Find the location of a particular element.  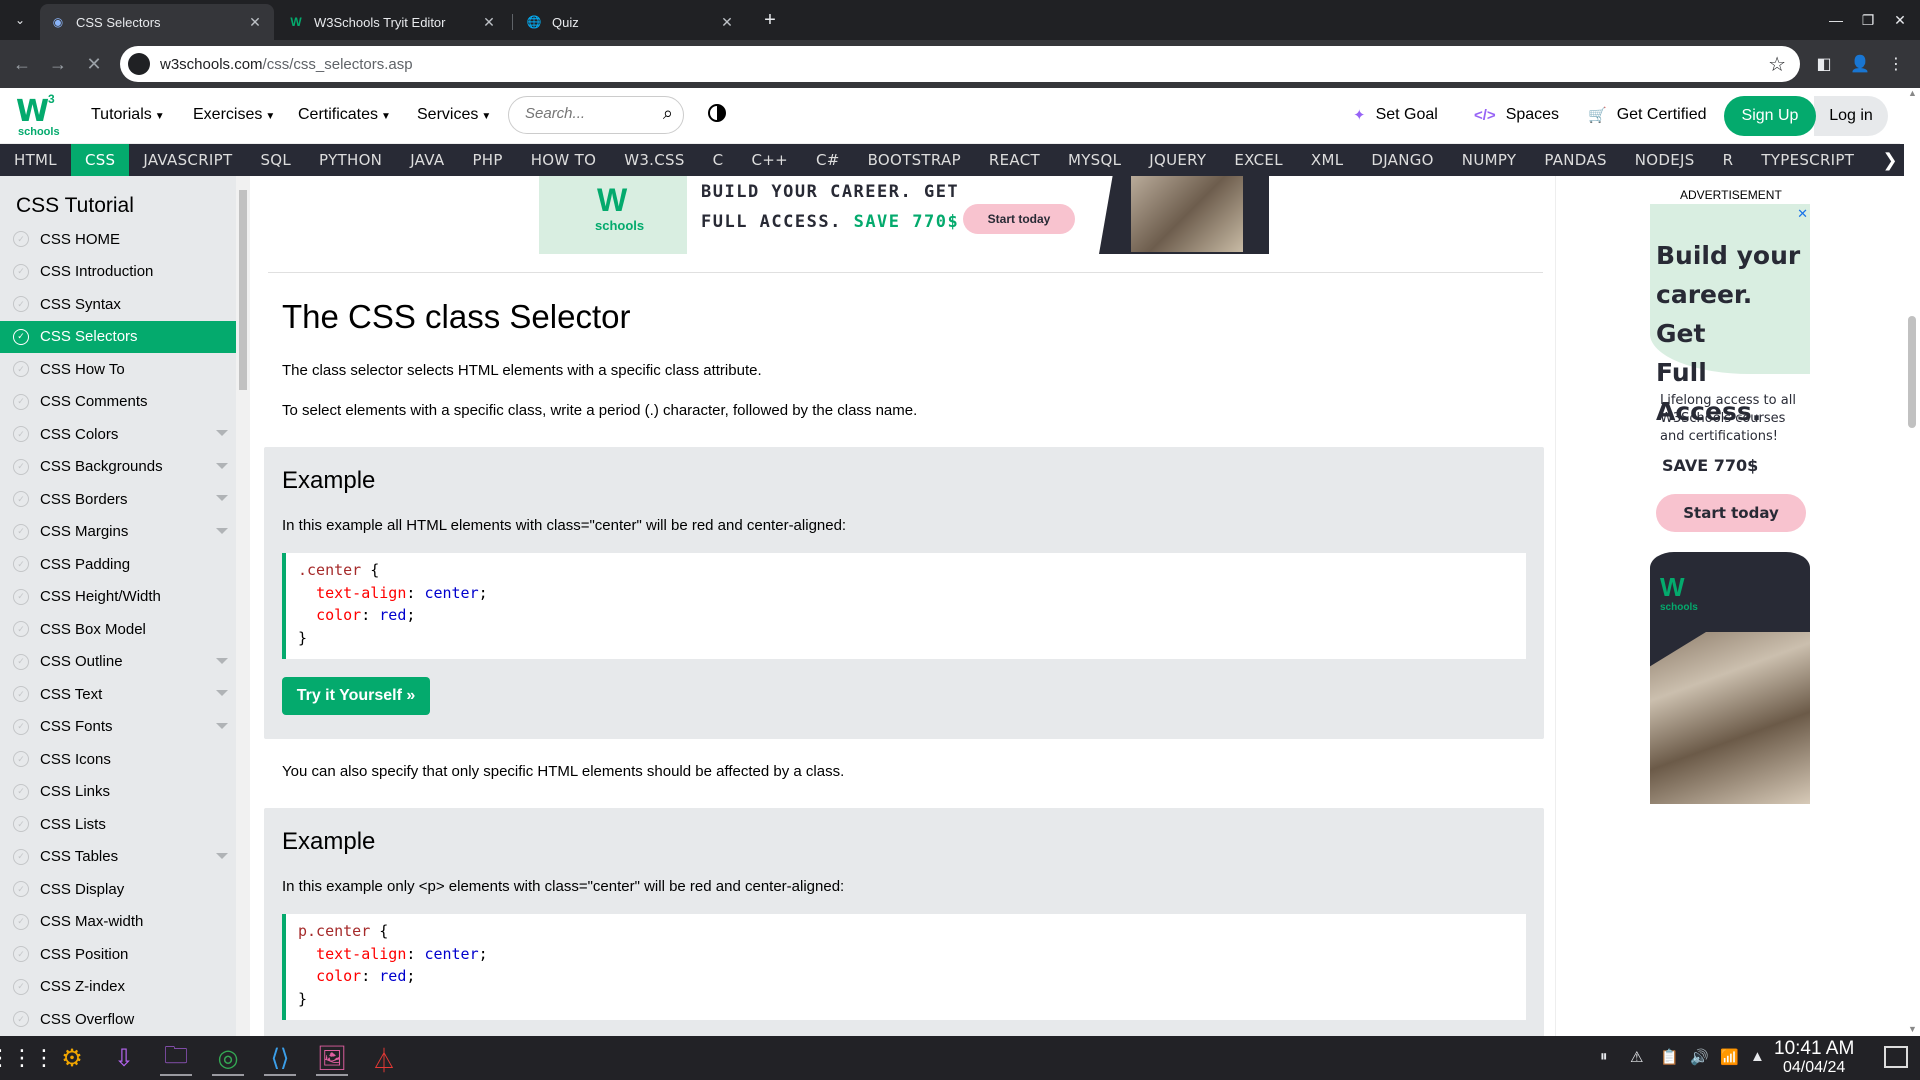

close-window-icon: ✕ is located at coordinates (1900, 20).